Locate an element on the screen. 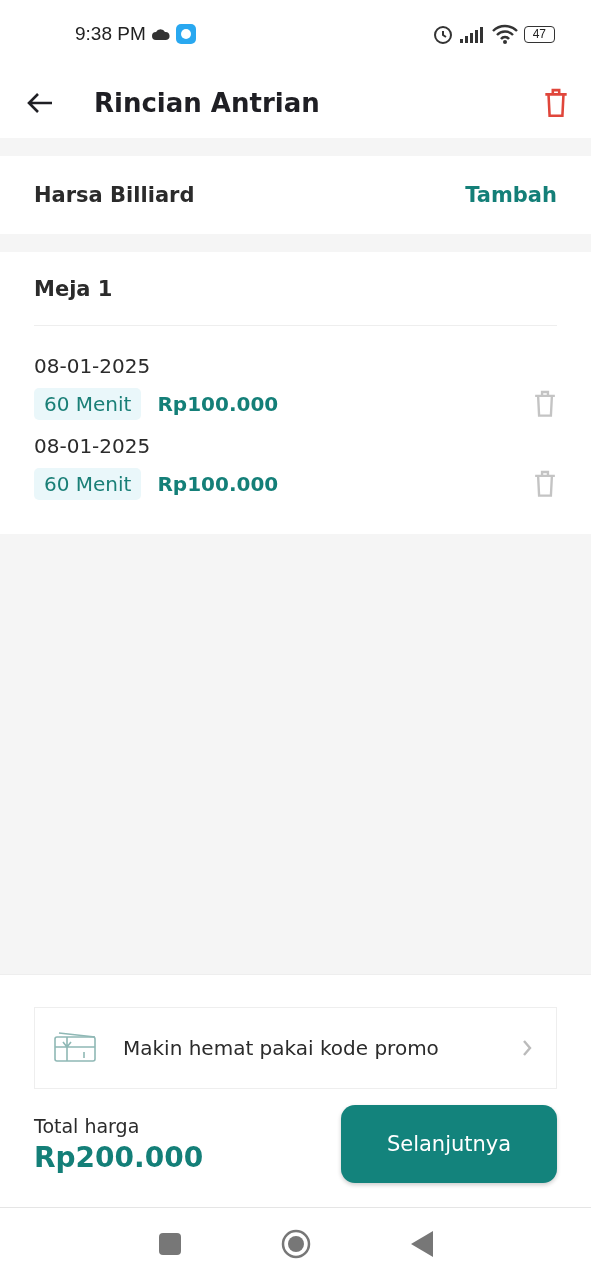 Image resolution: width=591 pixels, height=1280 pixels. back-icon is located at coordinates (421, 1244).